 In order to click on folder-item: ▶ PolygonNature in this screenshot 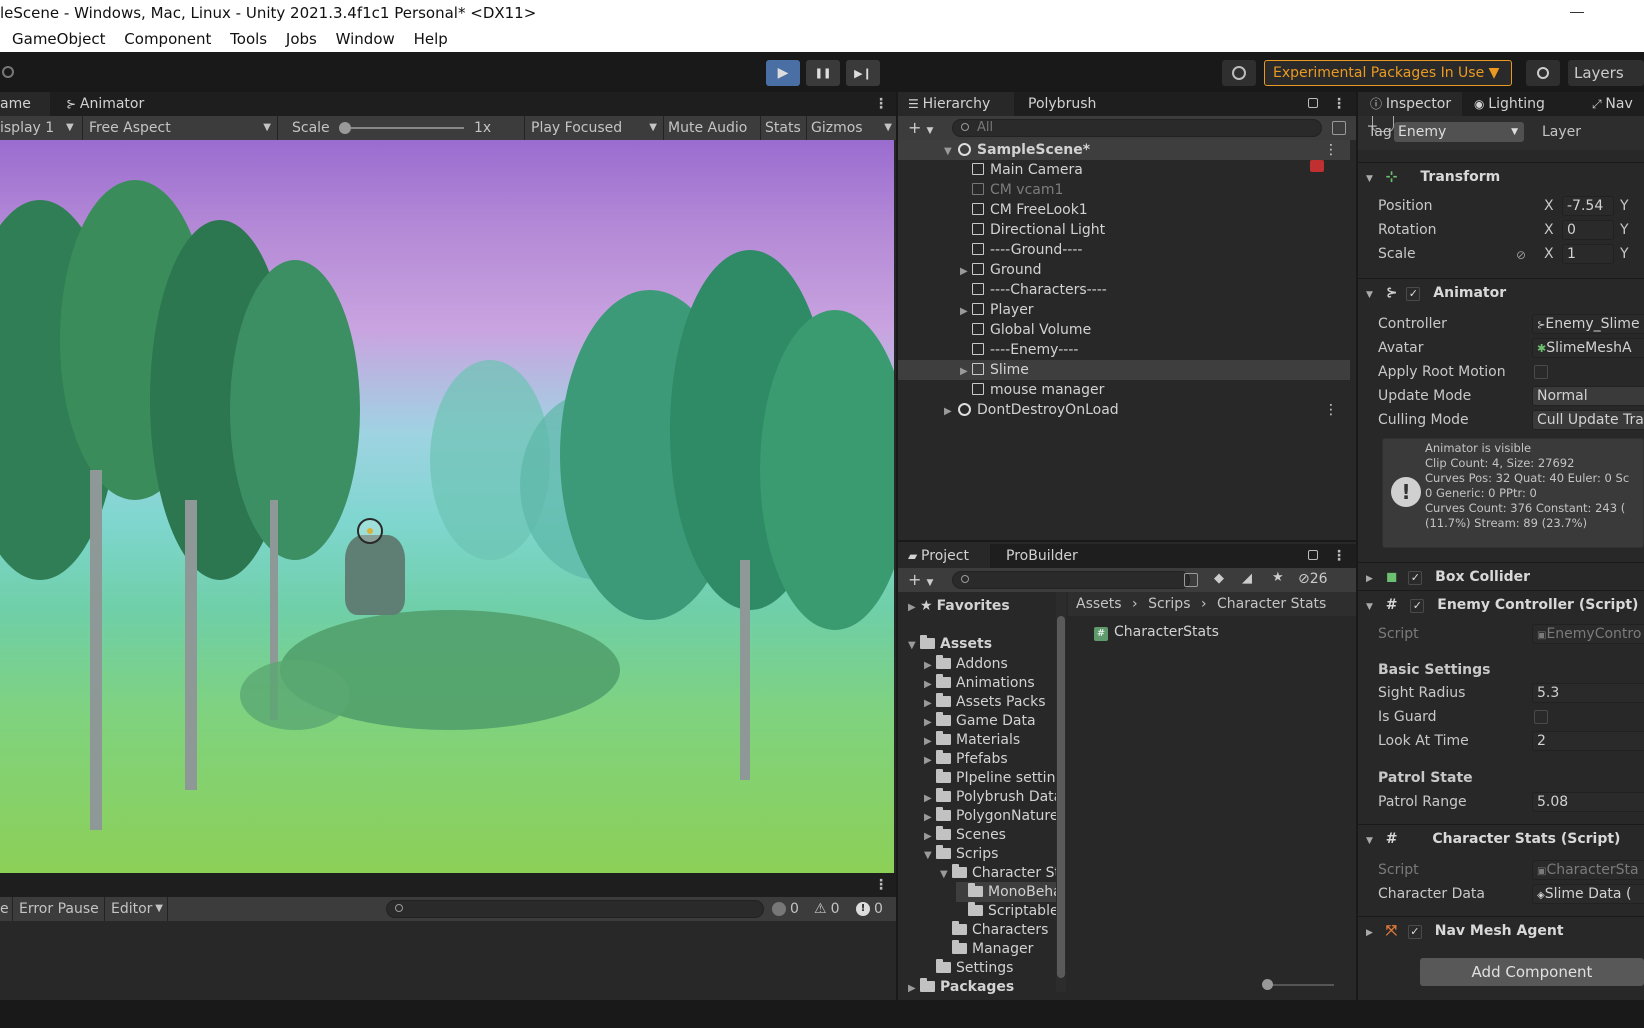, I will do `click(991, 816)`.